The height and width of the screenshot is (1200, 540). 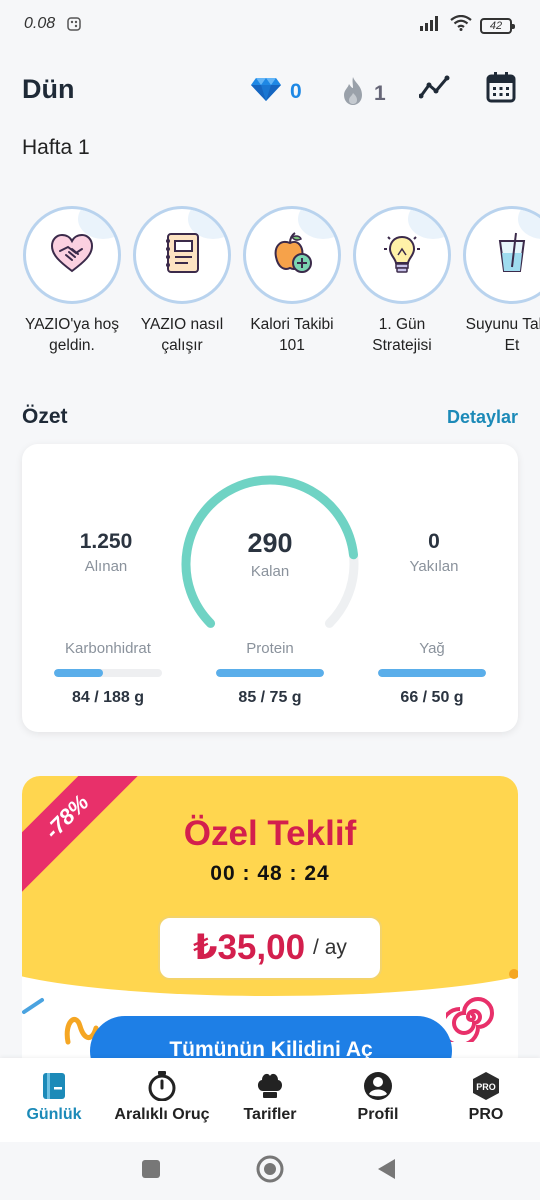 I want to click on streak-counter: 1, so click(x=363, y=94).